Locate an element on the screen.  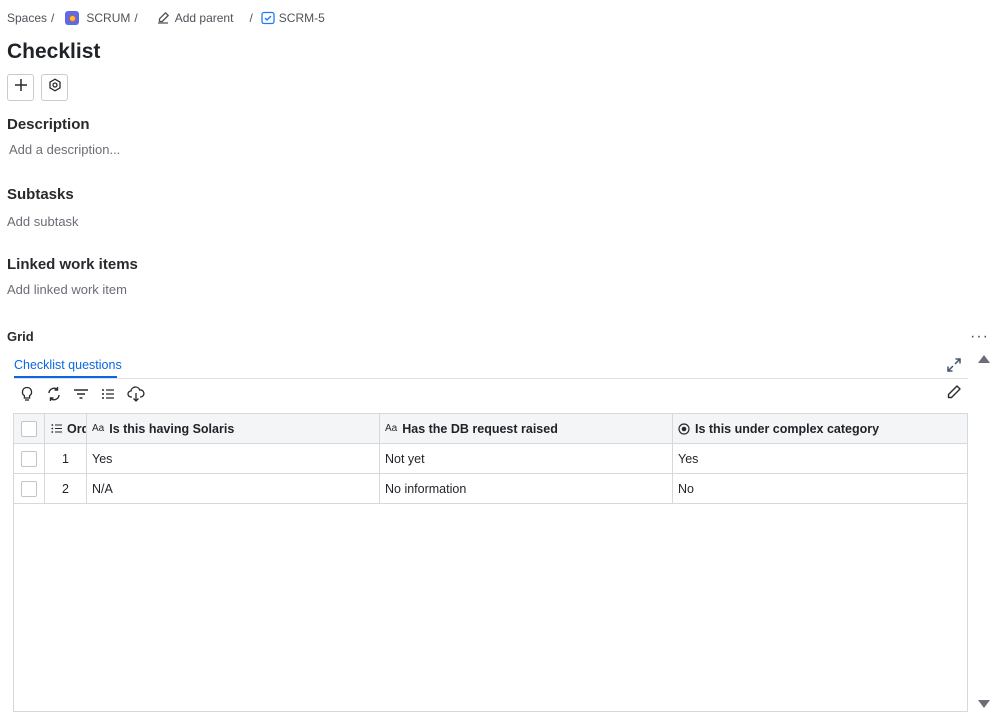
column-header-q1: Aa Is this having Solaris is located at coordinates (233, 428).